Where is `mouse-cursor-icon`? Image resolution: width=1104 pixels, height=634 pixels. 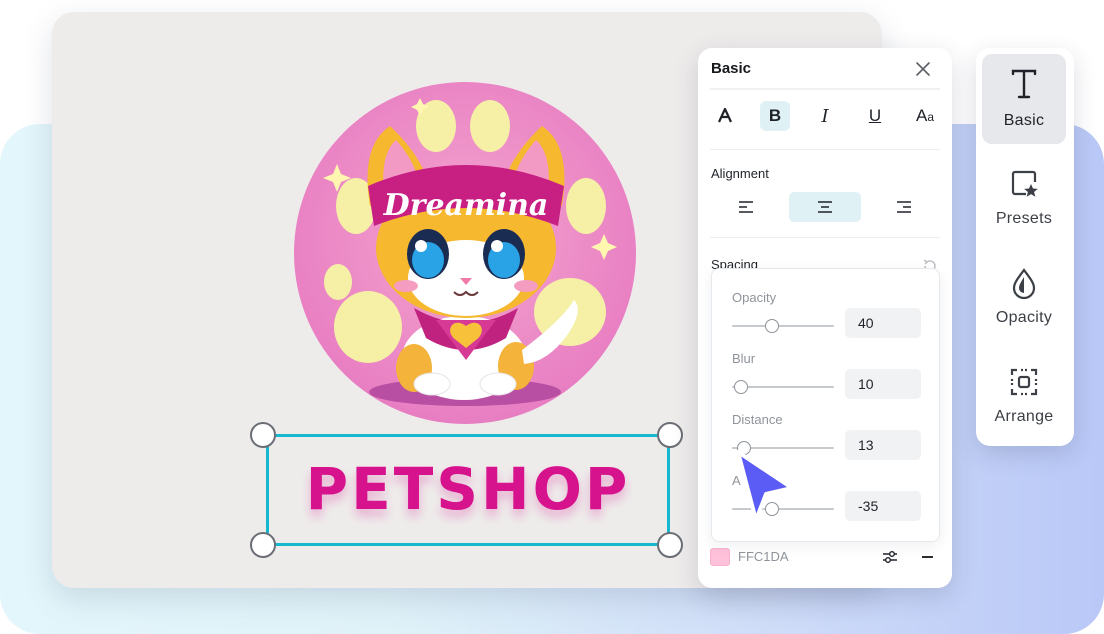 mouse-cursor-icon is located at coordinates (765, 486).